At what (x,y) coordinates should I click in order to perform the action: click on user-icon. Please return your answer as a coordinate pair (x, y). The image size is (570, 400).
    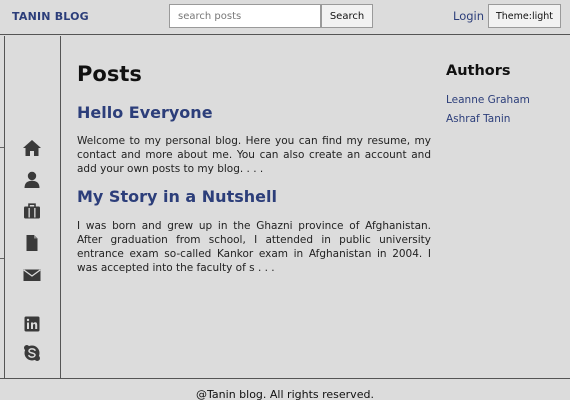
    Looking at the image, I should click on (32, 180).